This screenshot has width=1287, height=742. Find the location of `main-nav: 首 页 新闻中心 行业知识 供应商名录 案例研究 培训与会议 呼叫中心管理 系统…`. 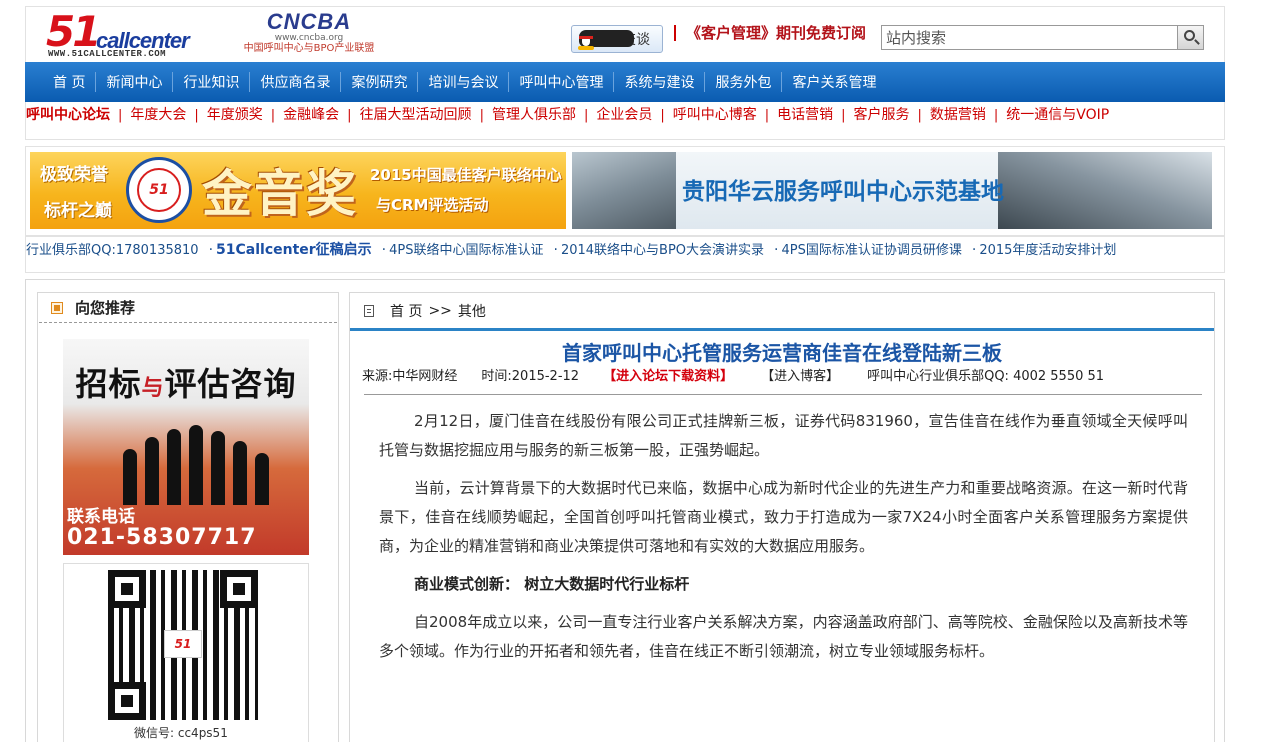

main-nav: 首 页 新闻中心 行业知识 供应商名录 案例研究 培训与会议 呼叫中心管理 系统… is located at coordinates (625, 82).